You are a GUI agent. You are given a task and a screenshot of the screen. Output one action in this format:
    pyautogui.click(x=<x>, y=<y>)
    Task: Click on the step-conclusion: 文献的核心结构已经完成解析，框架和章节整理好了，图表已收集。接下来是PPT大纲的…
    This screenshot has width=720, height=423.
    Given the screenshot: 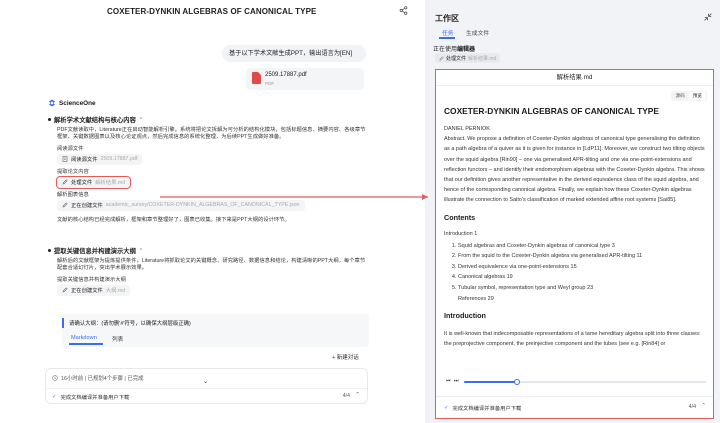 What is the action you would take?
    pyautogui.click(x=173, y=219)
    